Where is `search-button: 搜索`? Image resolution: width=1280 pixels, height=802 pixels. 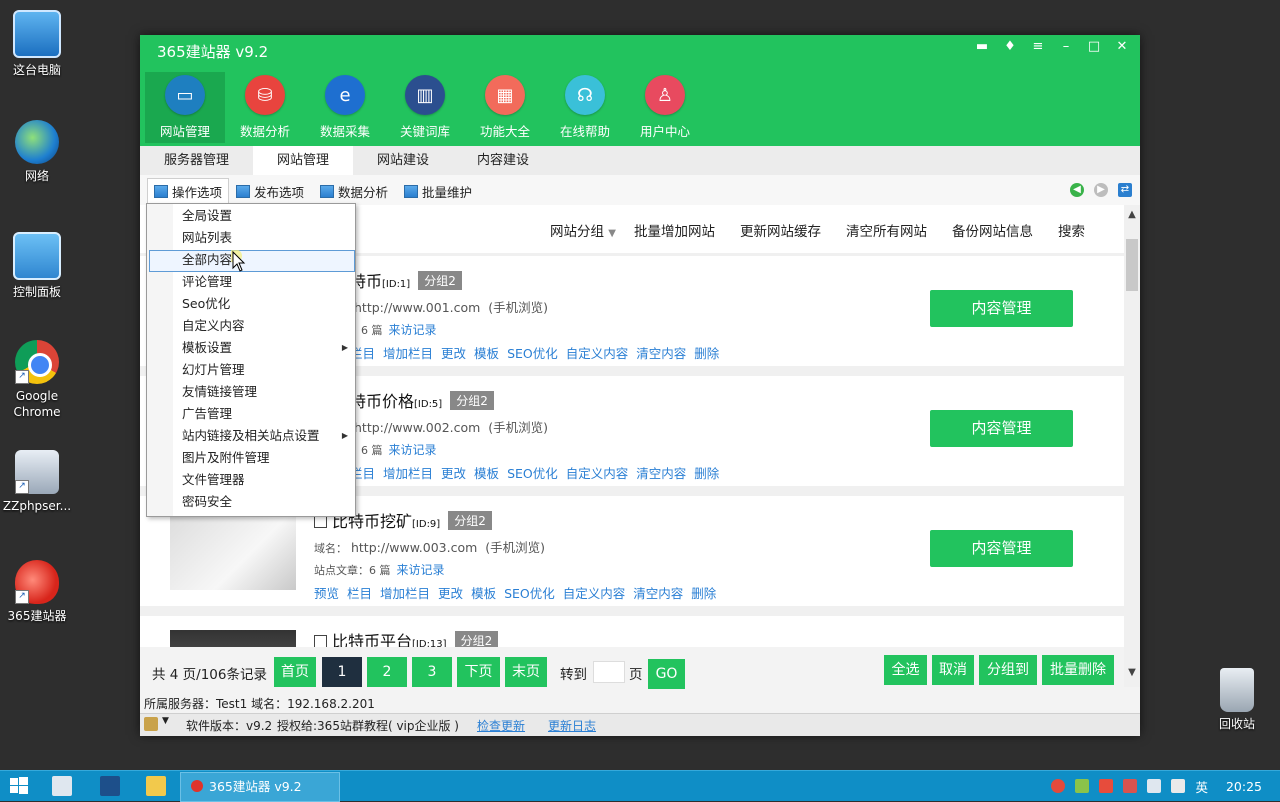 search-button: 搜索 is located at coordinates (1071, 230).